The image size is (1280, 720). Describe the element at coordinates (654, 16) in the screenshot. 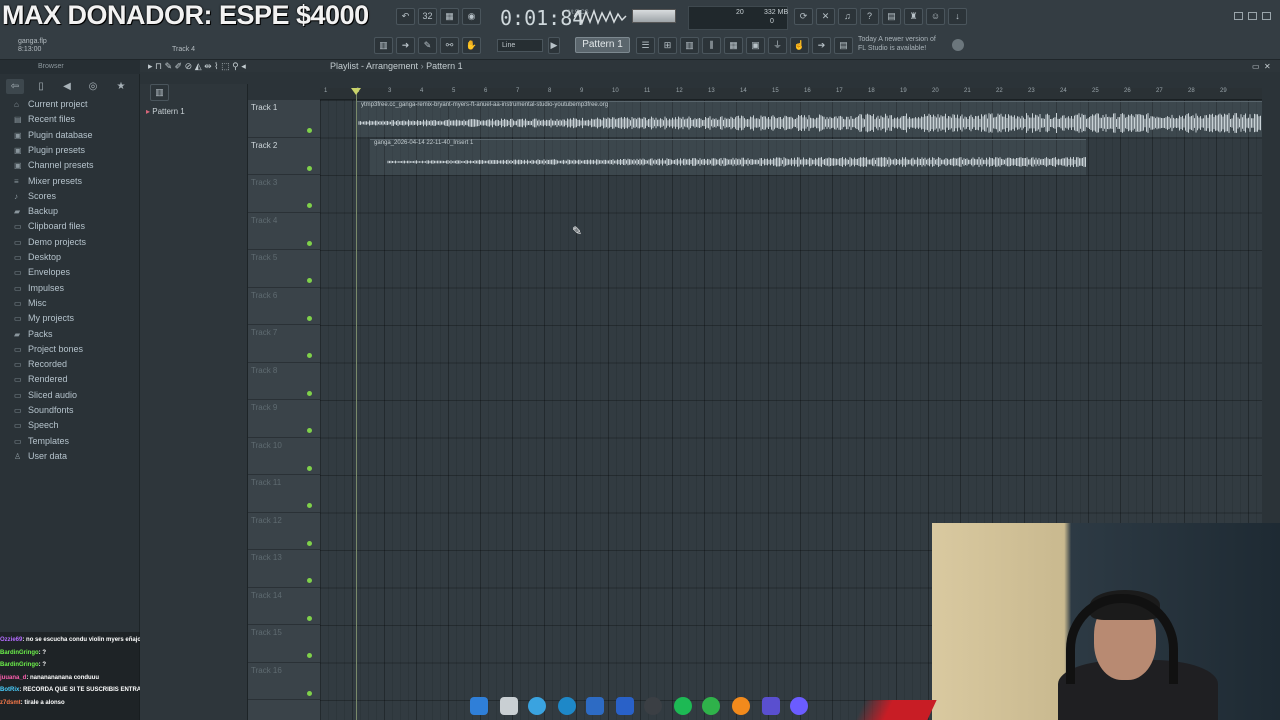

I see `master-volume-bar` at that location.